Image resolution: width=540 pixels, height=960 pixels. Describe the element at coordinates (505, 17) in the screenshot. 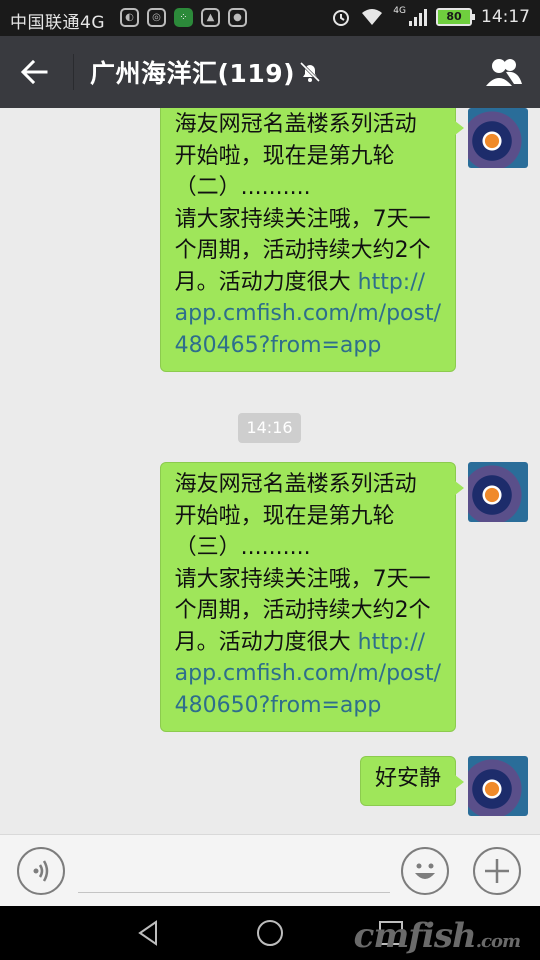

I see `clock: 14:17` at that location.